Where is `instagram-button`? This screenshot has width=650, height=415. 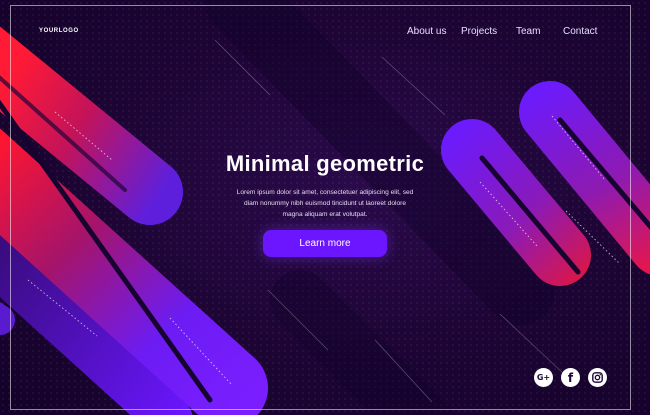
instagram-button is located at coordinates (597, 377).